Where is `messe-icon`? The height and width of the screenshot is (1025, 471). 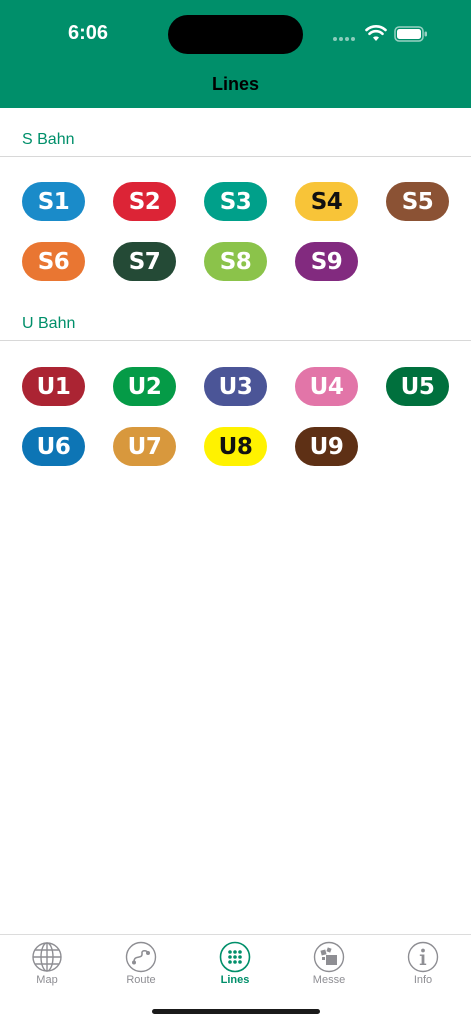
messe-icon is located at coordinates (329, 957).